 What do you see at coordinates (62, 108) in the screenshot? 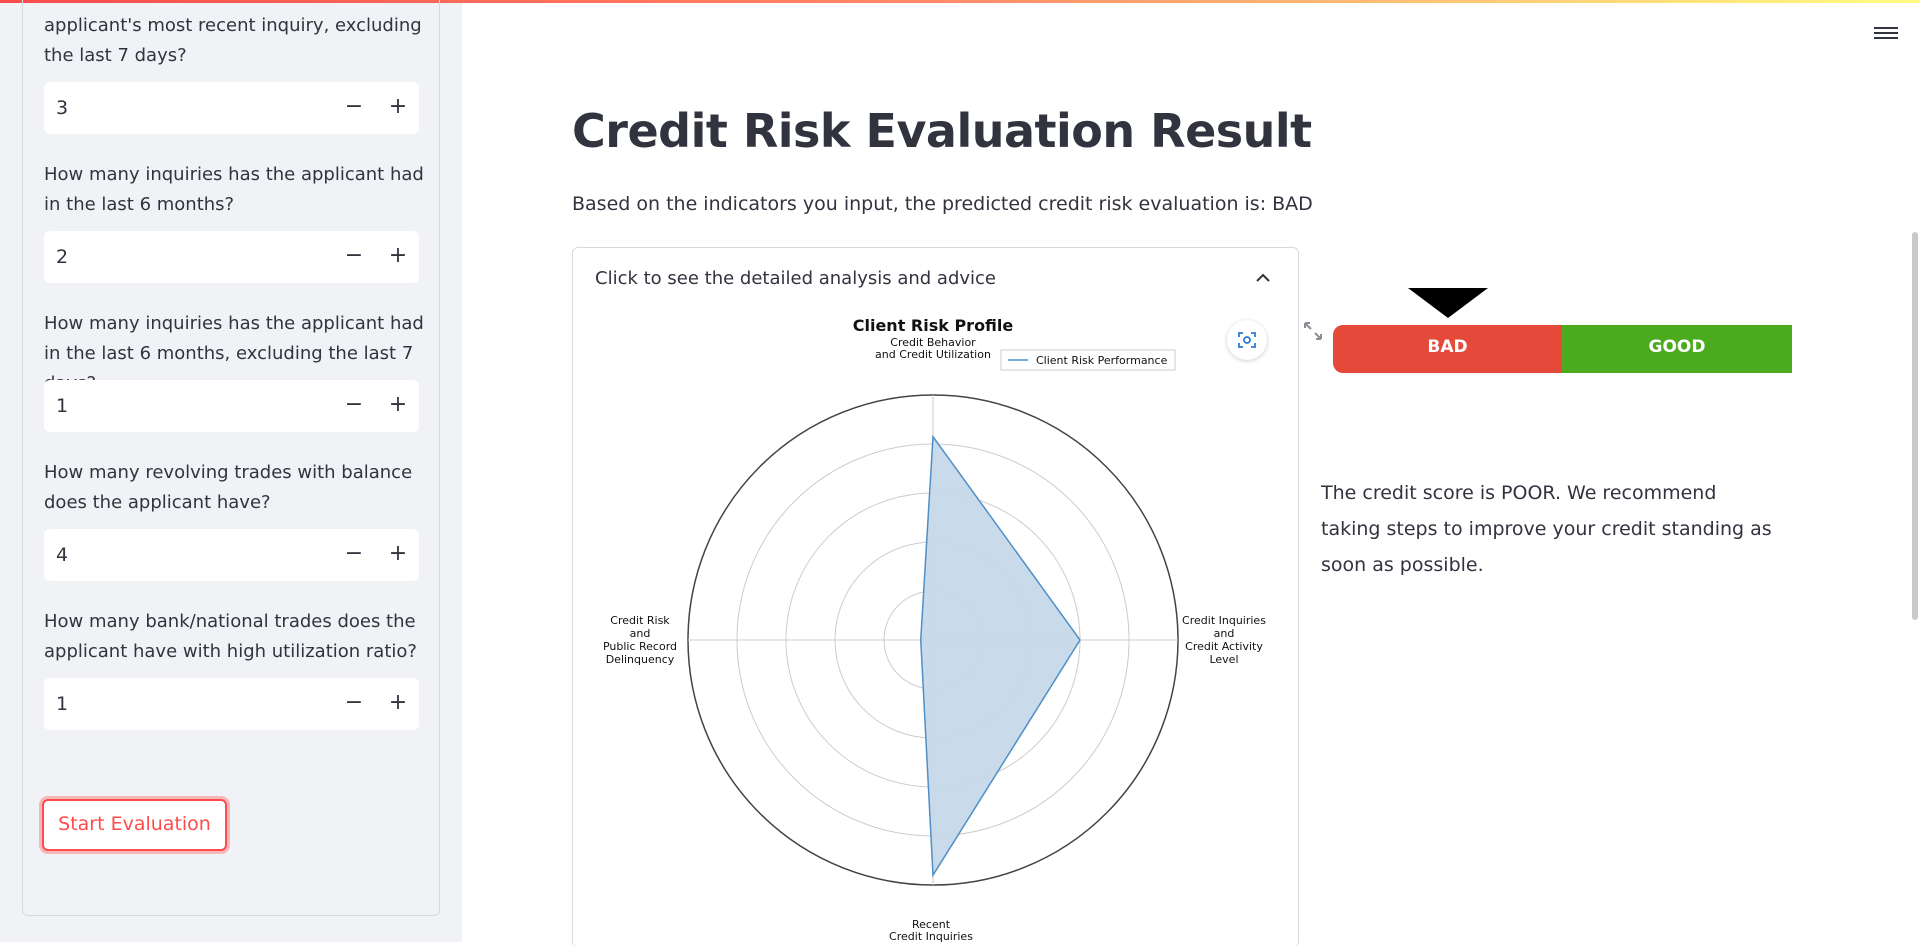
I see `number-input-value: 3` at bounding box center [62, 108].